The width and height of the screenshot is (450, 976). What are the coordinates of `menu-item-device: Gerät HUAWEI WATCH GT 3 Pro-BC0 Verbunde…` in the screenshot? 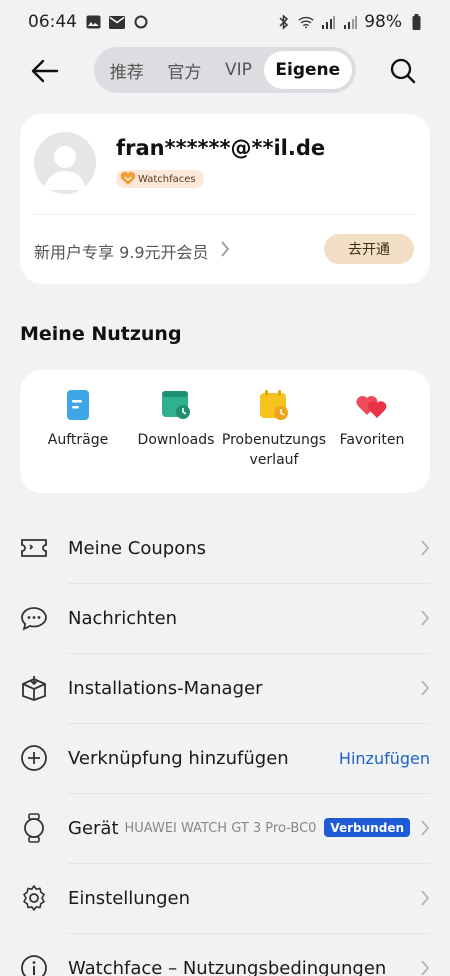 It's located at (225, 828).